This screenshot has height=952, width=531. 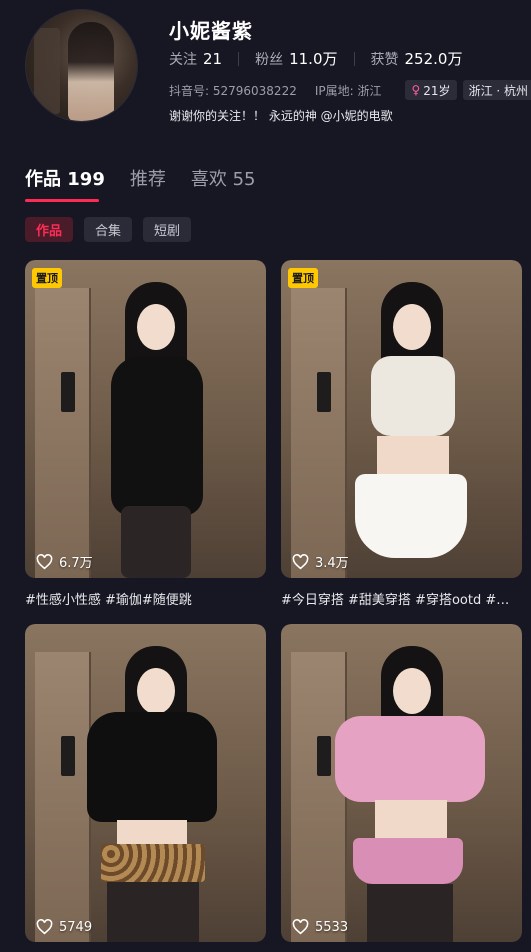 I want to click on like-count-text: 5533, so click(x=332, y=927).